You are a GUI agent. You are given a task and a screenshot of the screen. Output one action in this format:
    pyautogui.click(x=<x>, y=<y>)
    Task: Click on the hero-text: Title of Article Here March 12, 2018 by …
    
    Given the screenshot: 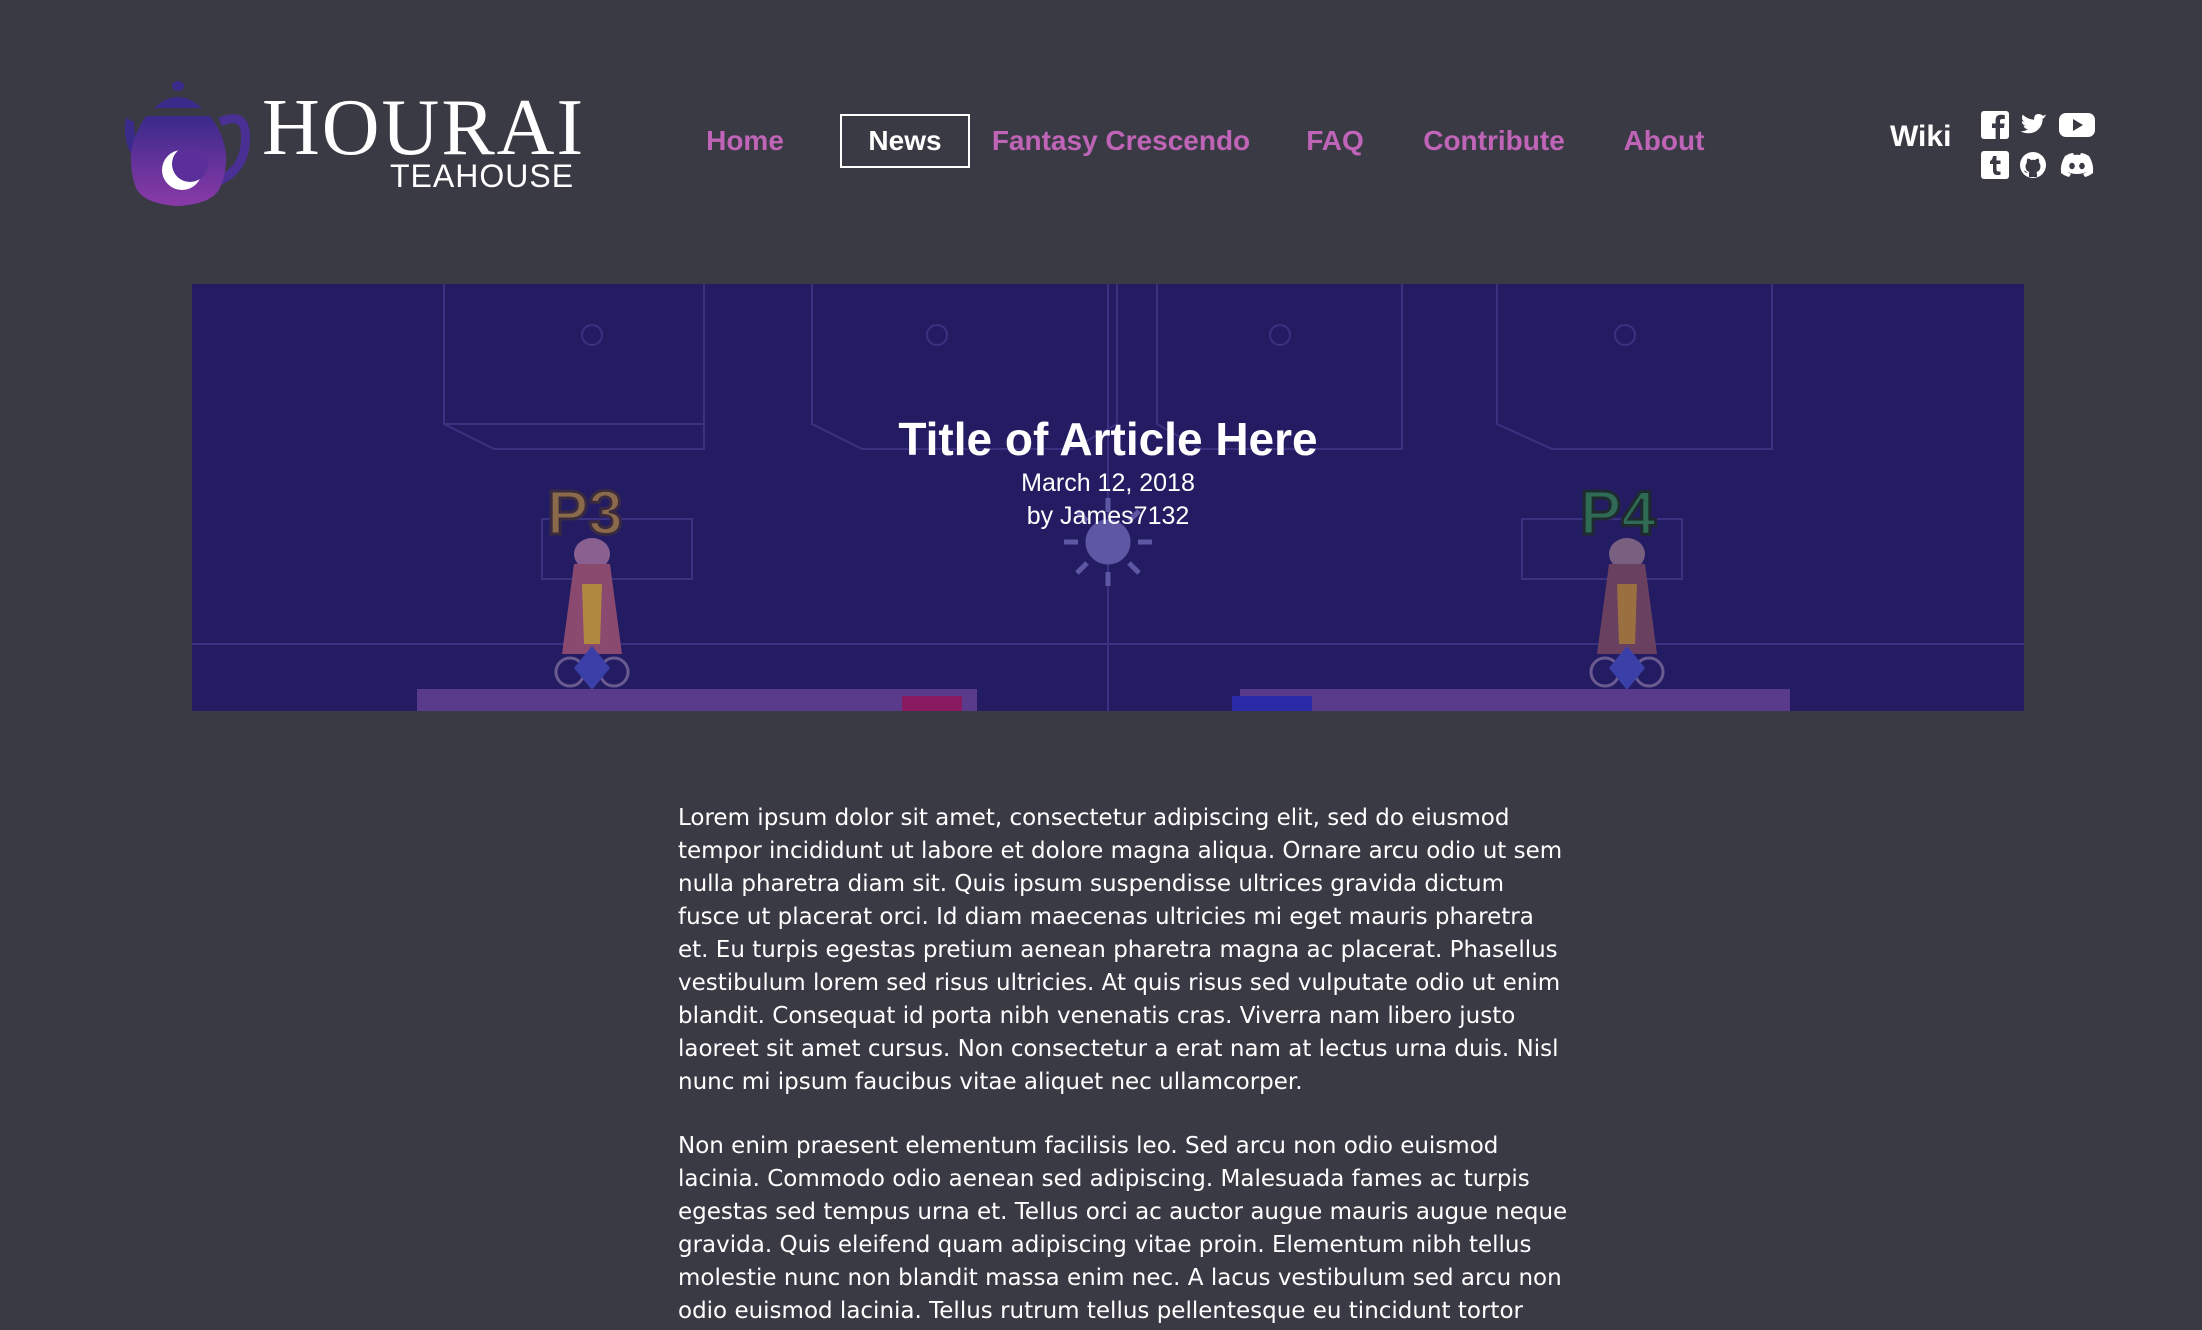 What is the action you would take?
    pyautogui.click(x=1108, y=472)
    